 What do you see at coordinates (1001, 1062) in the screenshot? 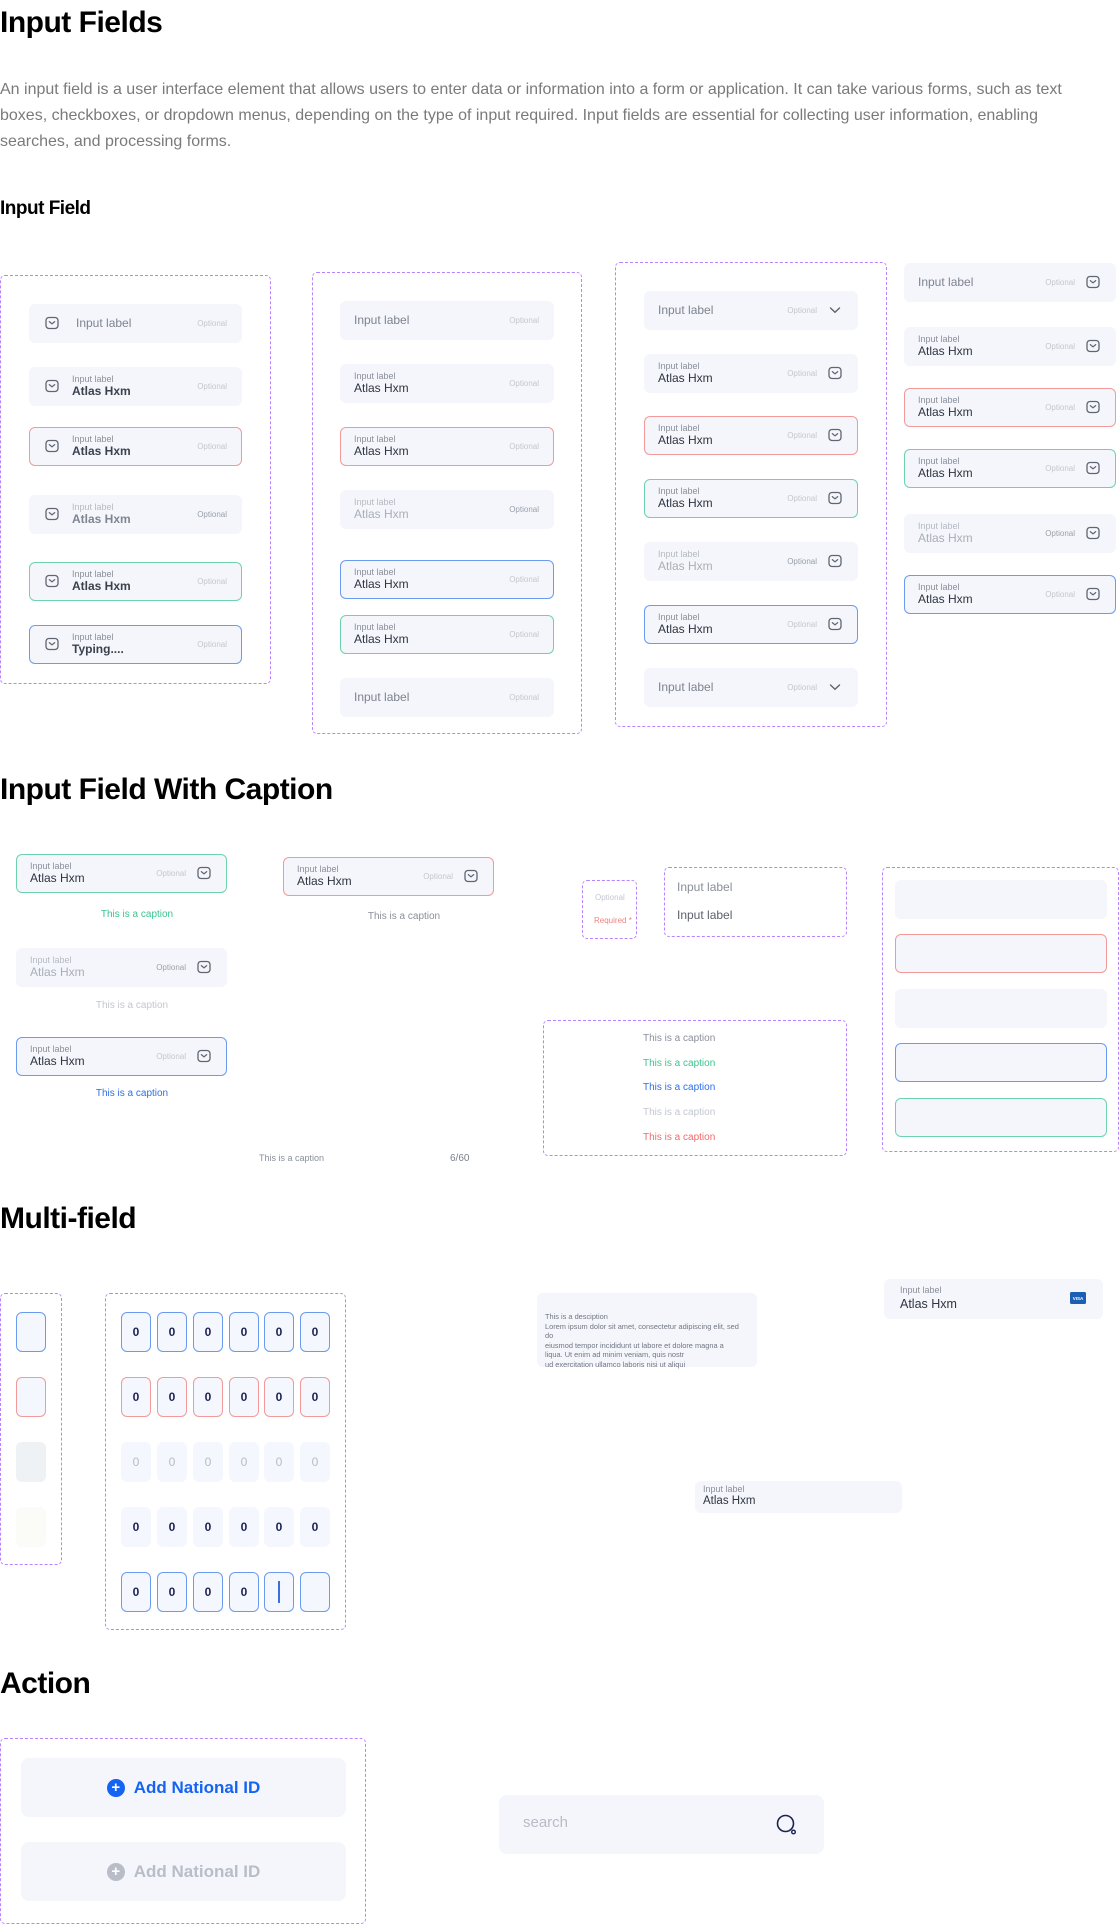
I see `empty-input-focus` at bounding box center [1001, 1062].